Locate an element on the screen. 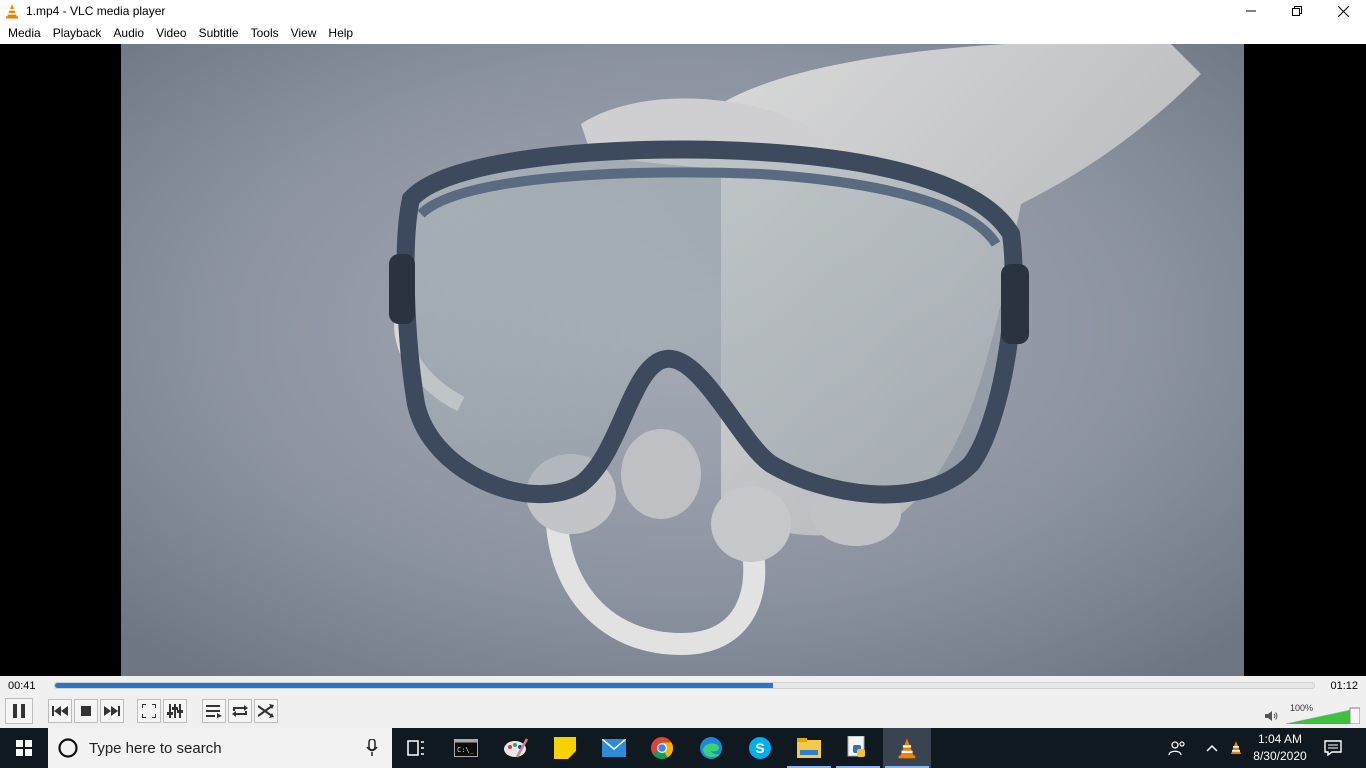 This screenshot has height=768, width=1366. volume-slider is located at coordinates (1323, 714).